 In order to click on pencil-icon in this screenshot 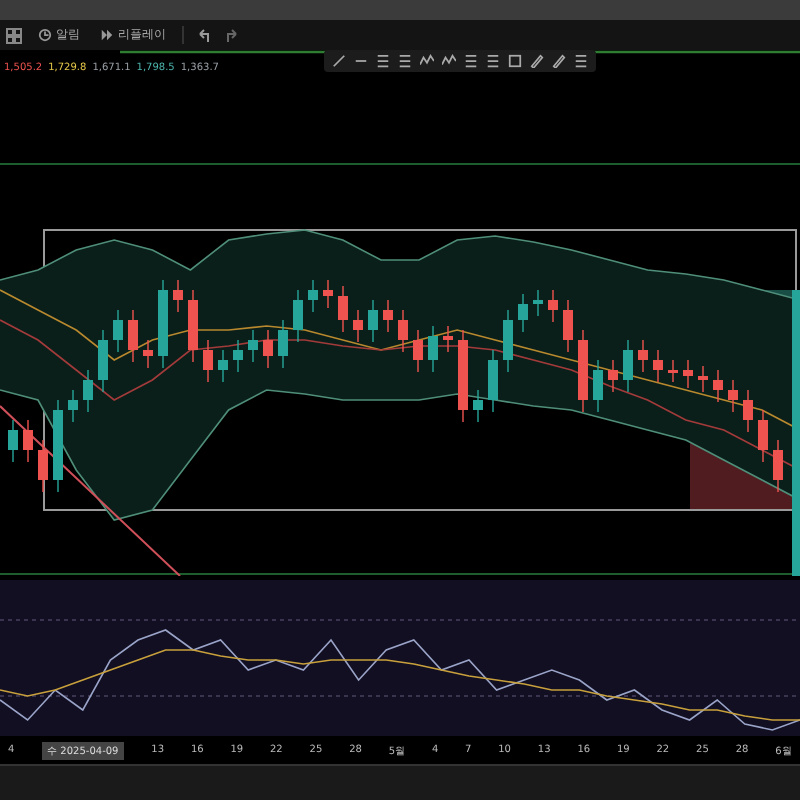, I will do `click(559, 61)`.